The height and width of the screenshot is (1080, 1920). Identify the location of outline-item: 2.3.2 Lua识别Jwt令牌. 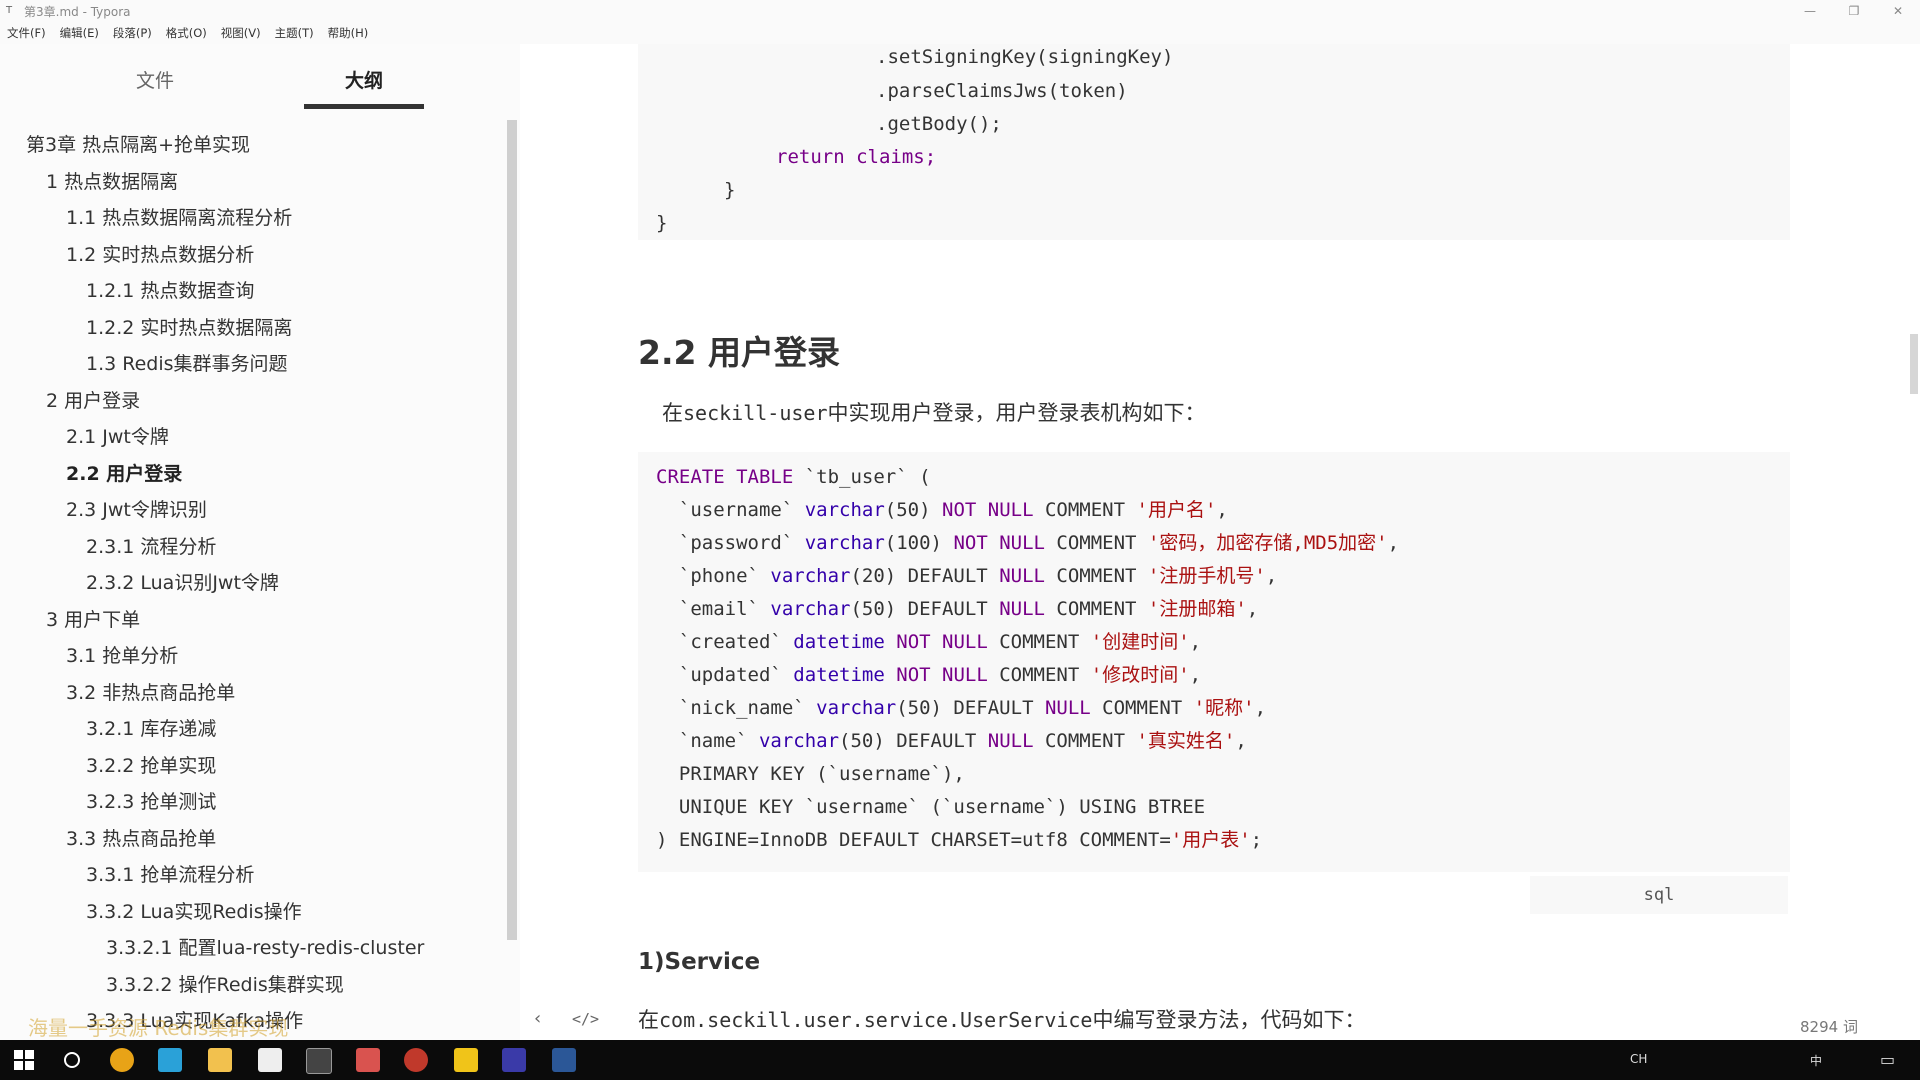
(182, 583).